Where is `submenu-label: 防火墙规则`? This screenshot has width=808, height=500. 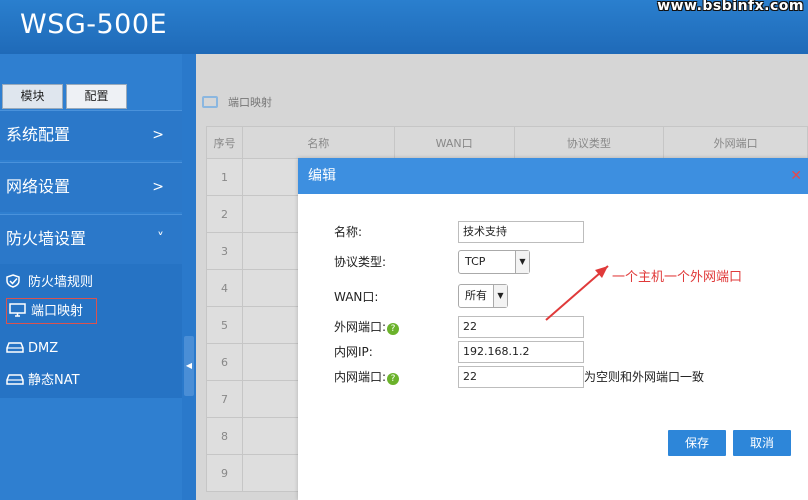
submenu-label: 防火墙规则 is located at coordinates (61, 282).